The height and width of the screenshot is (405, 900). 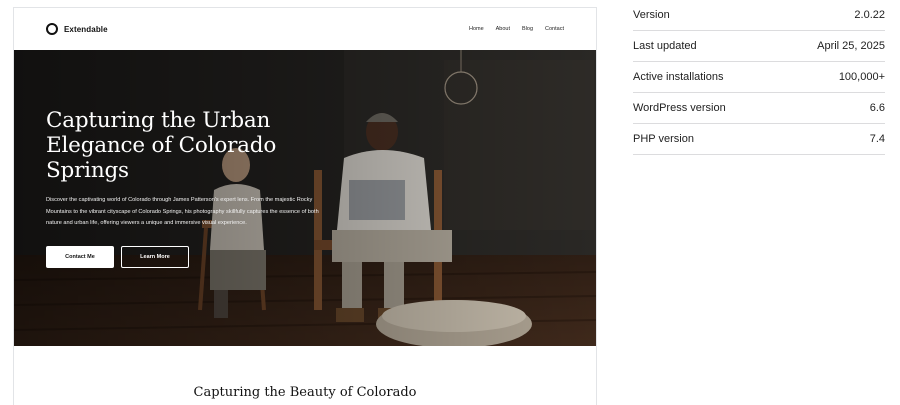 What do you see at coordinates (851, 46) in the screenshot?
I see `meta-value: April 25, 2025` at bounding box center [851, 46].